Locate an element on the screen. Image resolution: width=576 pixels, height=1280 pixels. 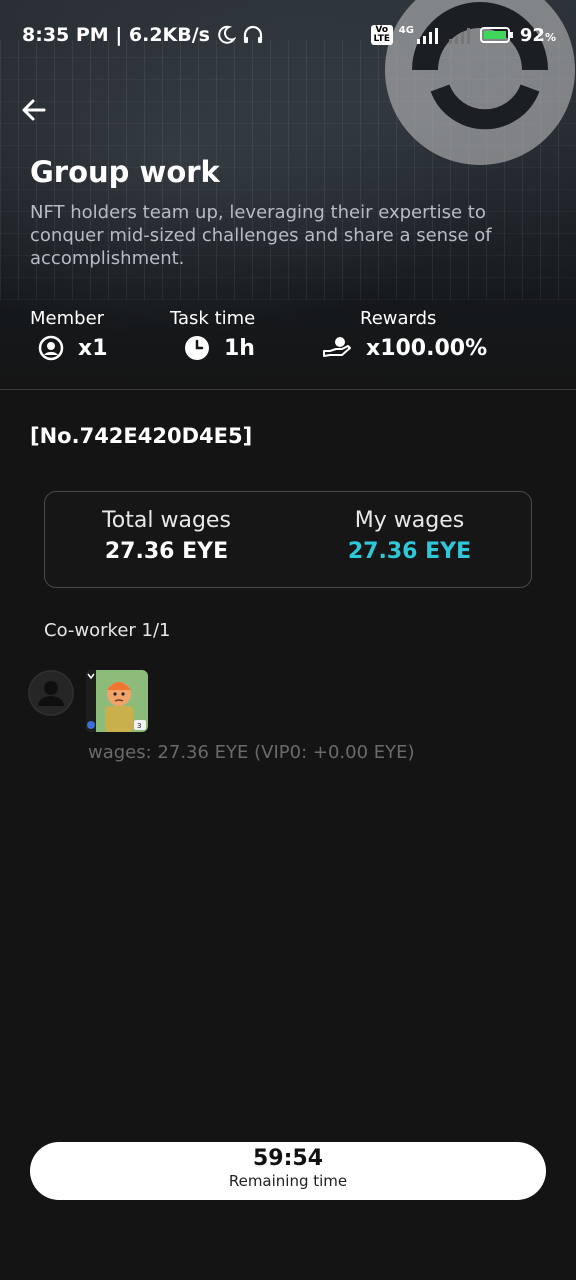
signal-weak-icon is located at coordinates (459, 36).